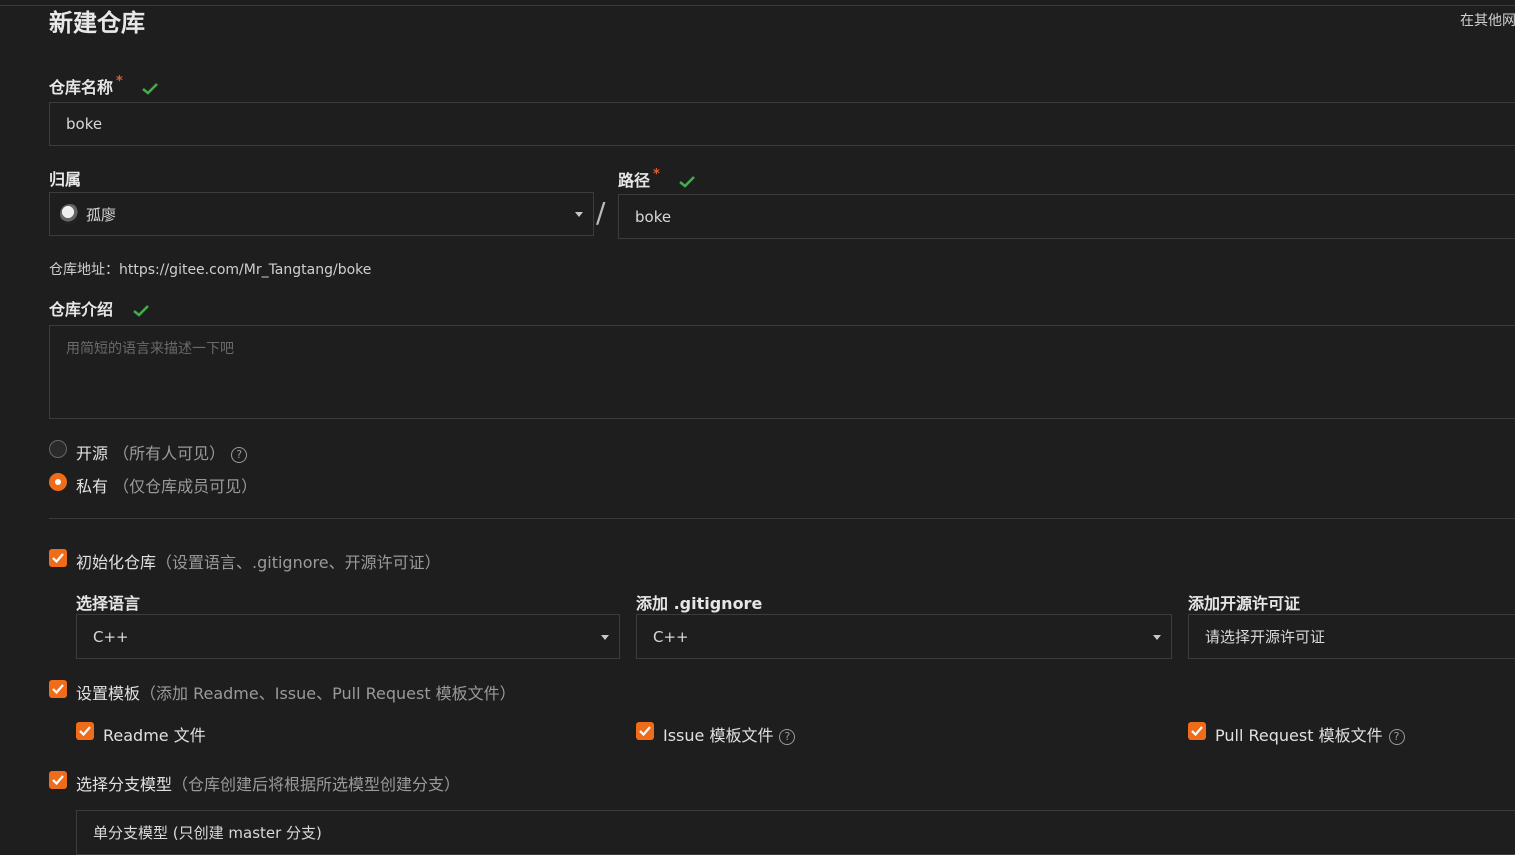 This screenshot has width=1515, height=855. Describe the element at coordinates (97, 23) in the screenshot. I see `page-title: 新建仓库` at that location.